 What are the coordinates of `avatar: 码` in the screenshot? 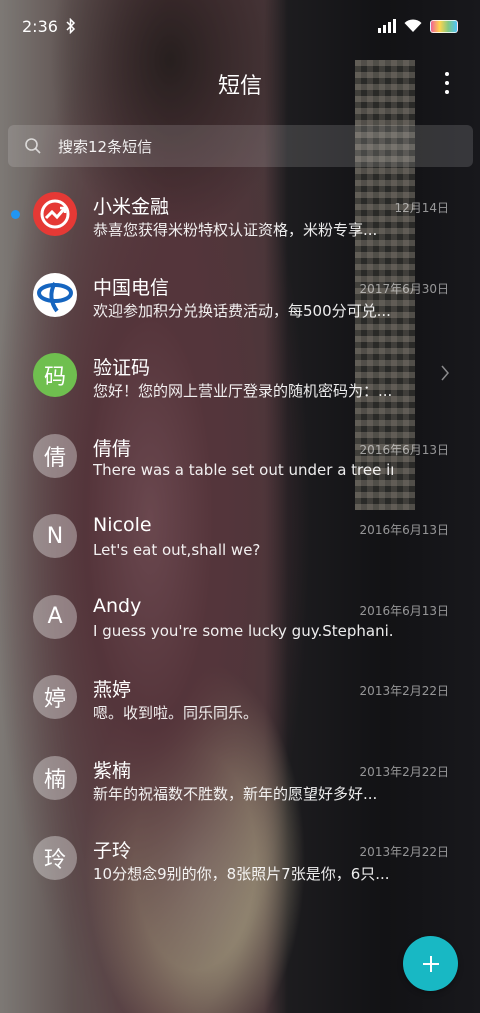 It's located at (55, 375).